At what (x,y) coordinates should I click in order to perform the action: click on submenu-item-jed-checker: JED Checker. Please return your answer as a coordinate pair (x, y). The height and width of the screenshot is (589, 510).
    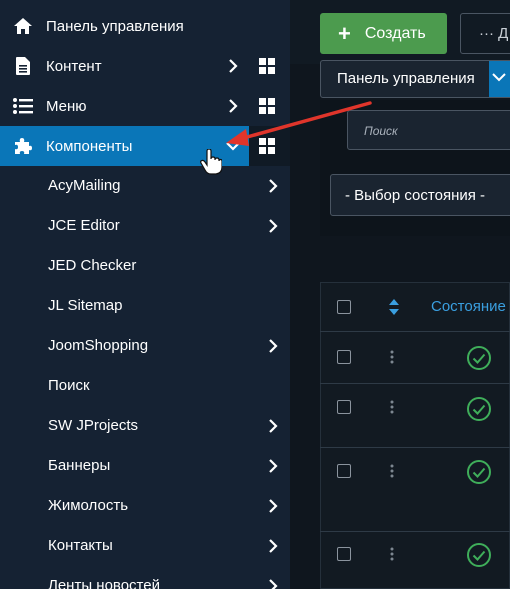
    Looking at the image, I should click on (145, 266).